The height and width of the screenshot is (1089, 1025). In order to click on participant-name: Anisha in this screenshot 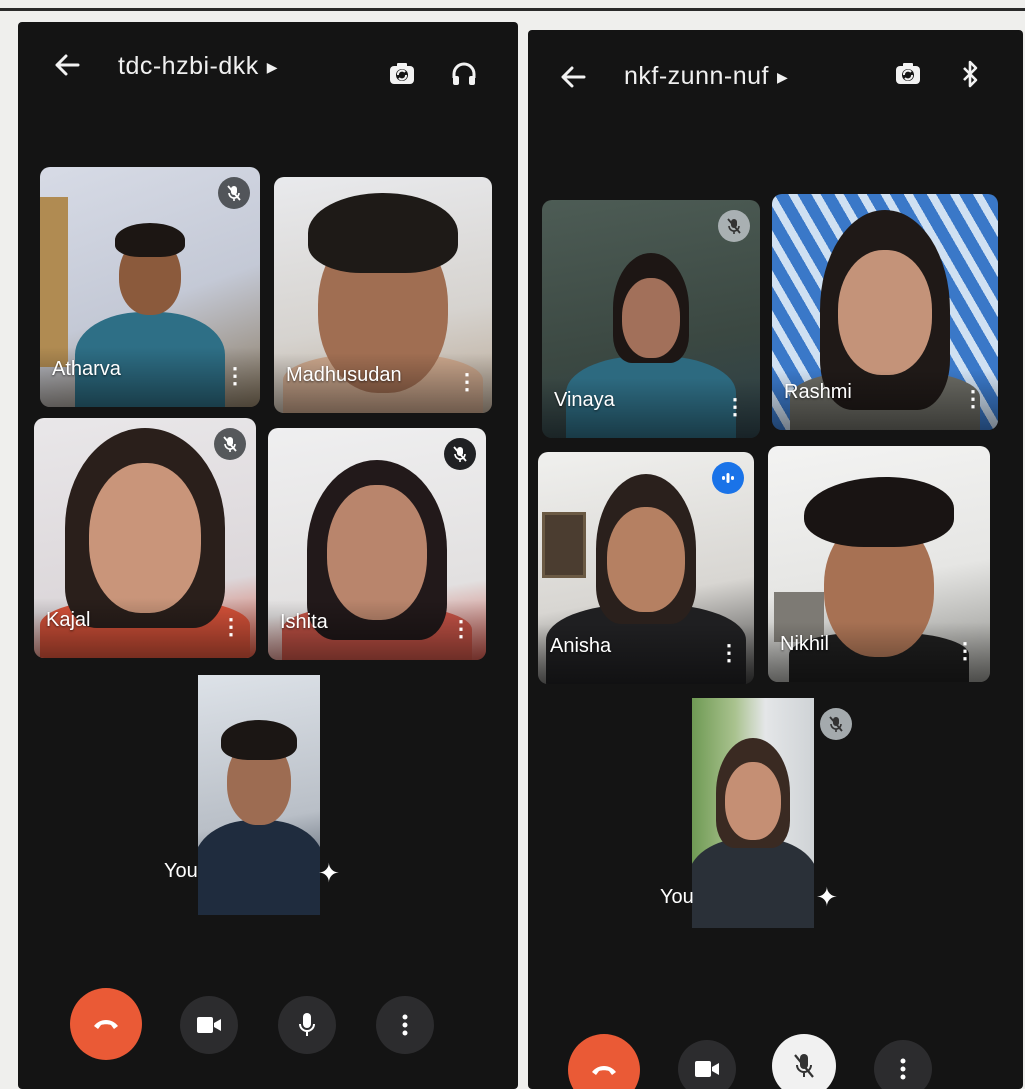, I will do `click(581, 646)`.